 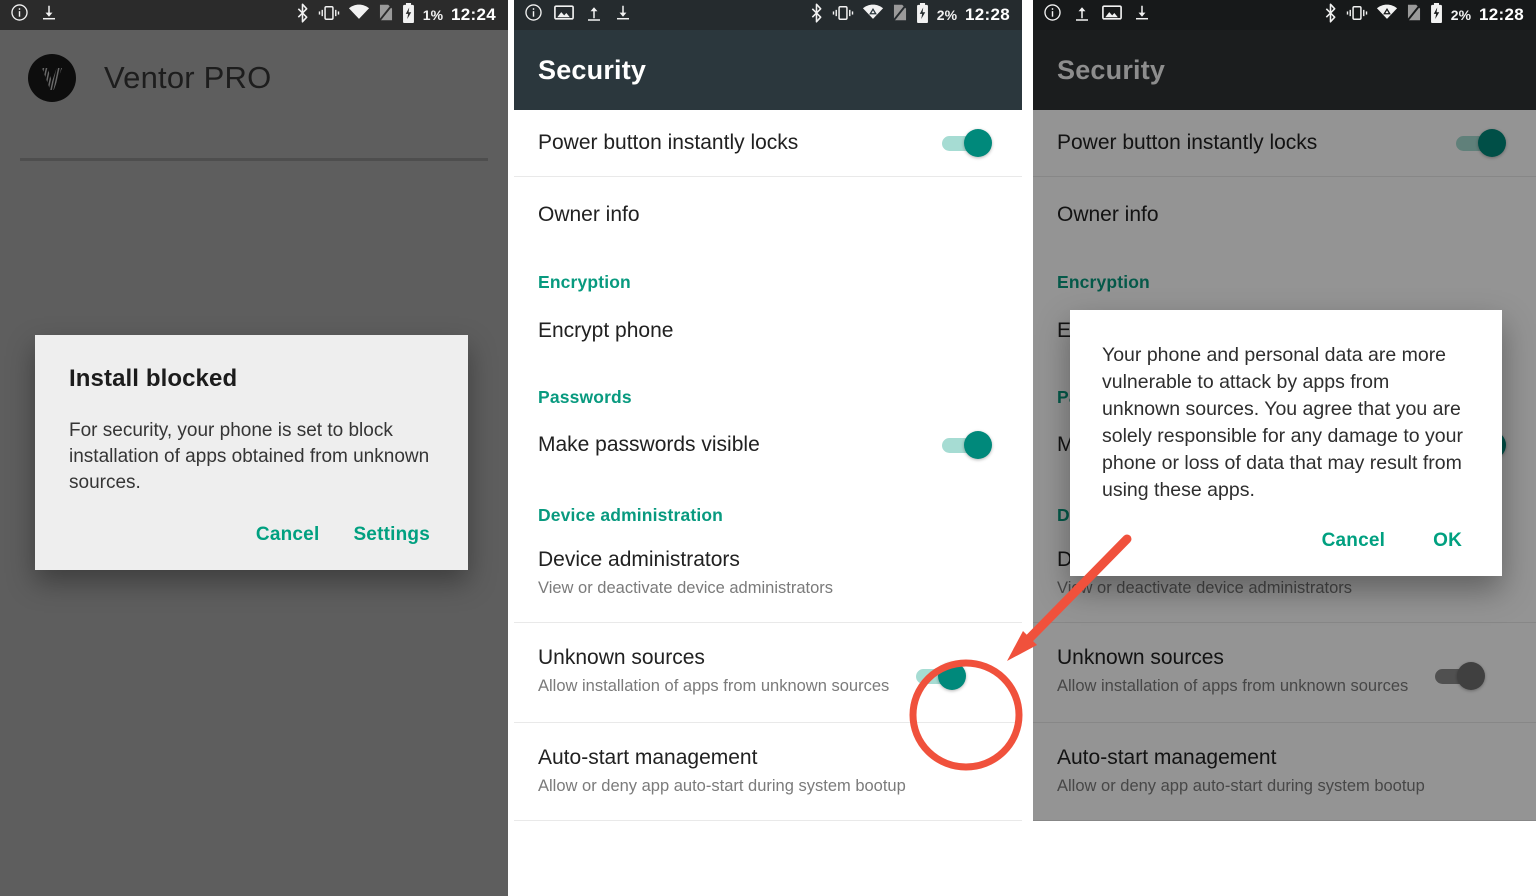 I want to click on app-bar-panel3: Security, so click(x=1284, y=70).